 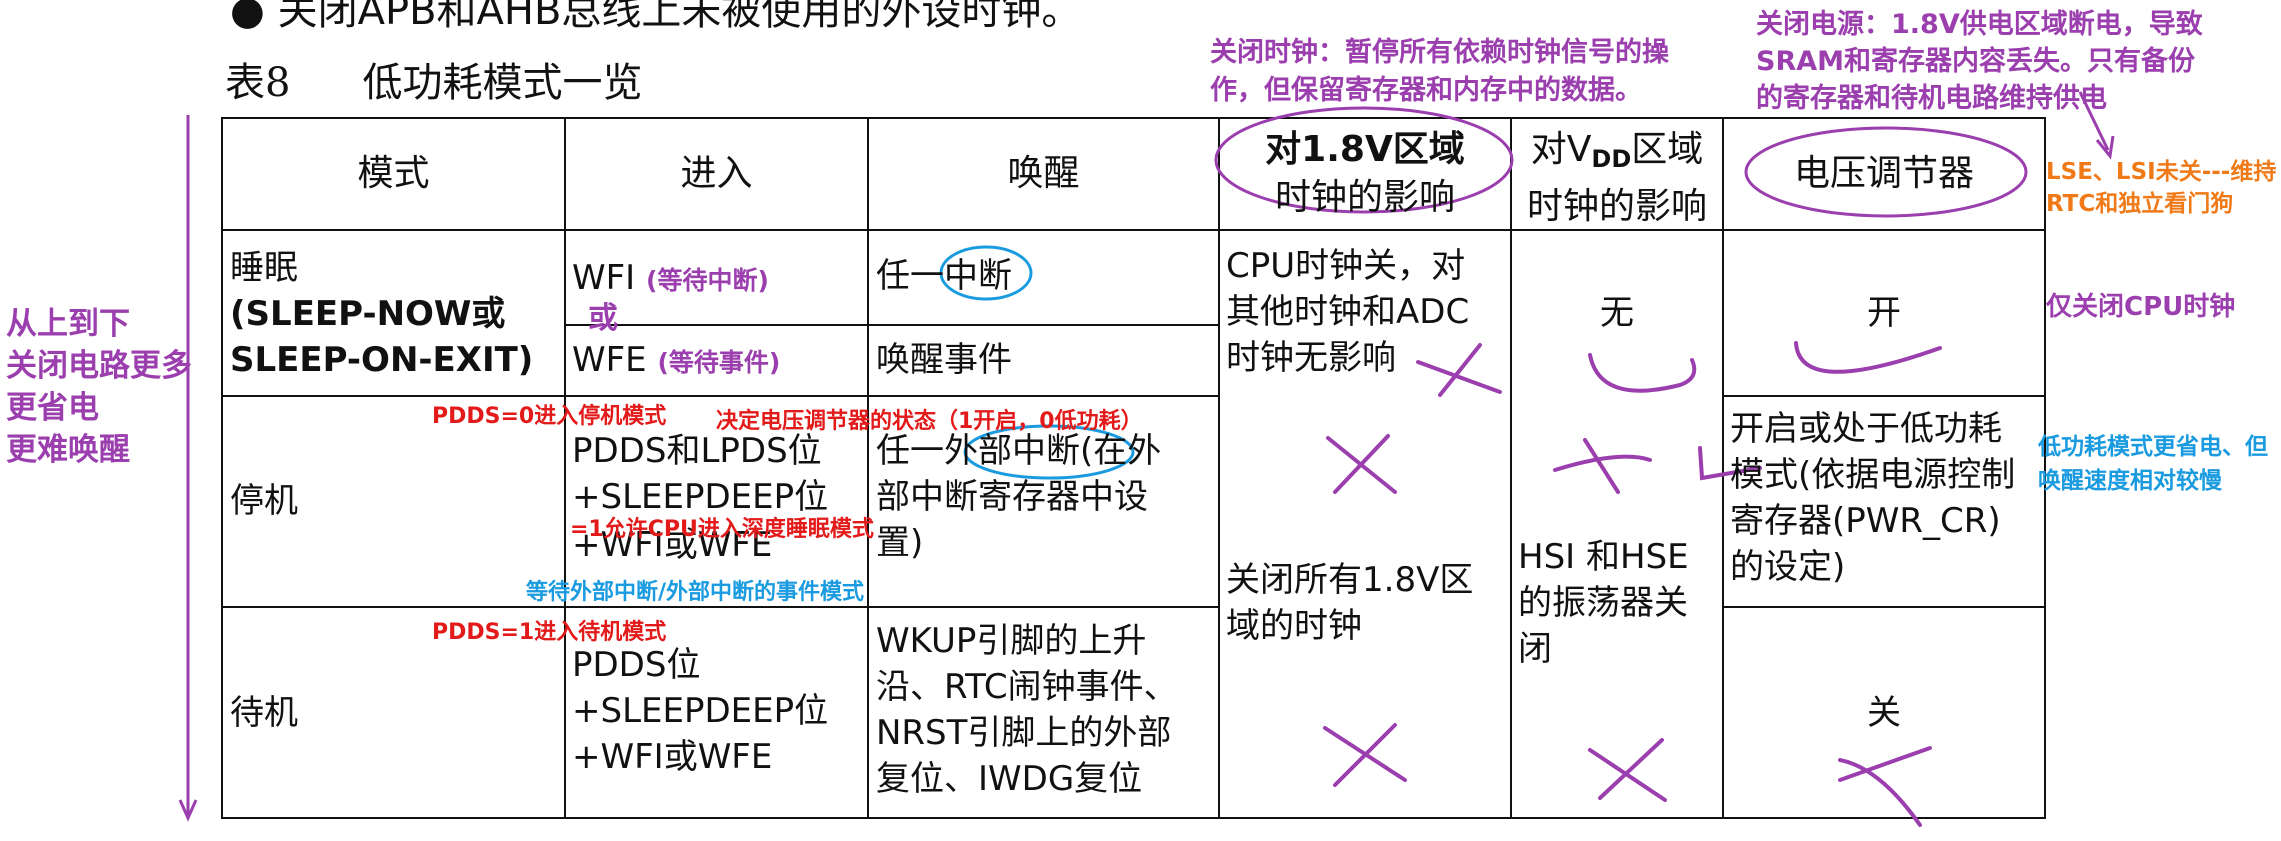 What do you see at coordinates (1365, 174) in the screenshot?
I see `header-effect-18v: 对1.8V区域 时钟的影响` at bounding box center [1365, 174].